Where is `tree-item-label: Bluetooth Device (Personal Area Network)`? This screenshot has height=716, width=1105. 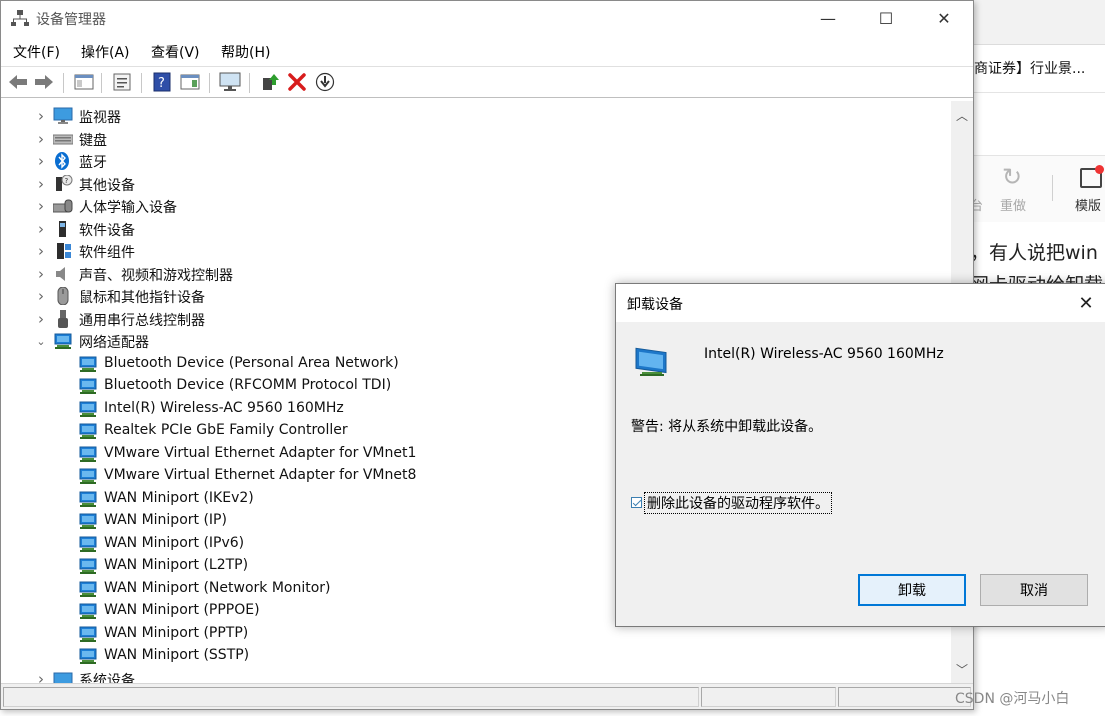 tree-item-label: Bluetooth Device (Personal Area Network) is located at coordinates (251, 362).